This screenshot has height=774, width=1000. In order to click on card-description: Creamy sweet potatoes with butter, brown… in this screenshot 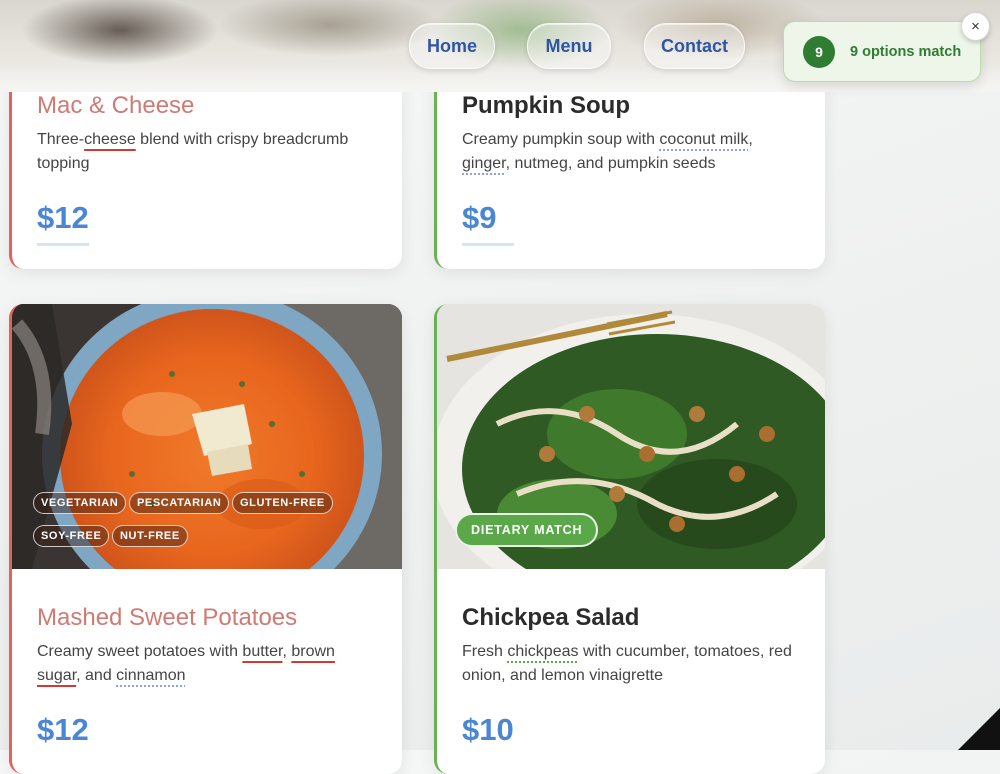, I will do `click(186, 663)`.